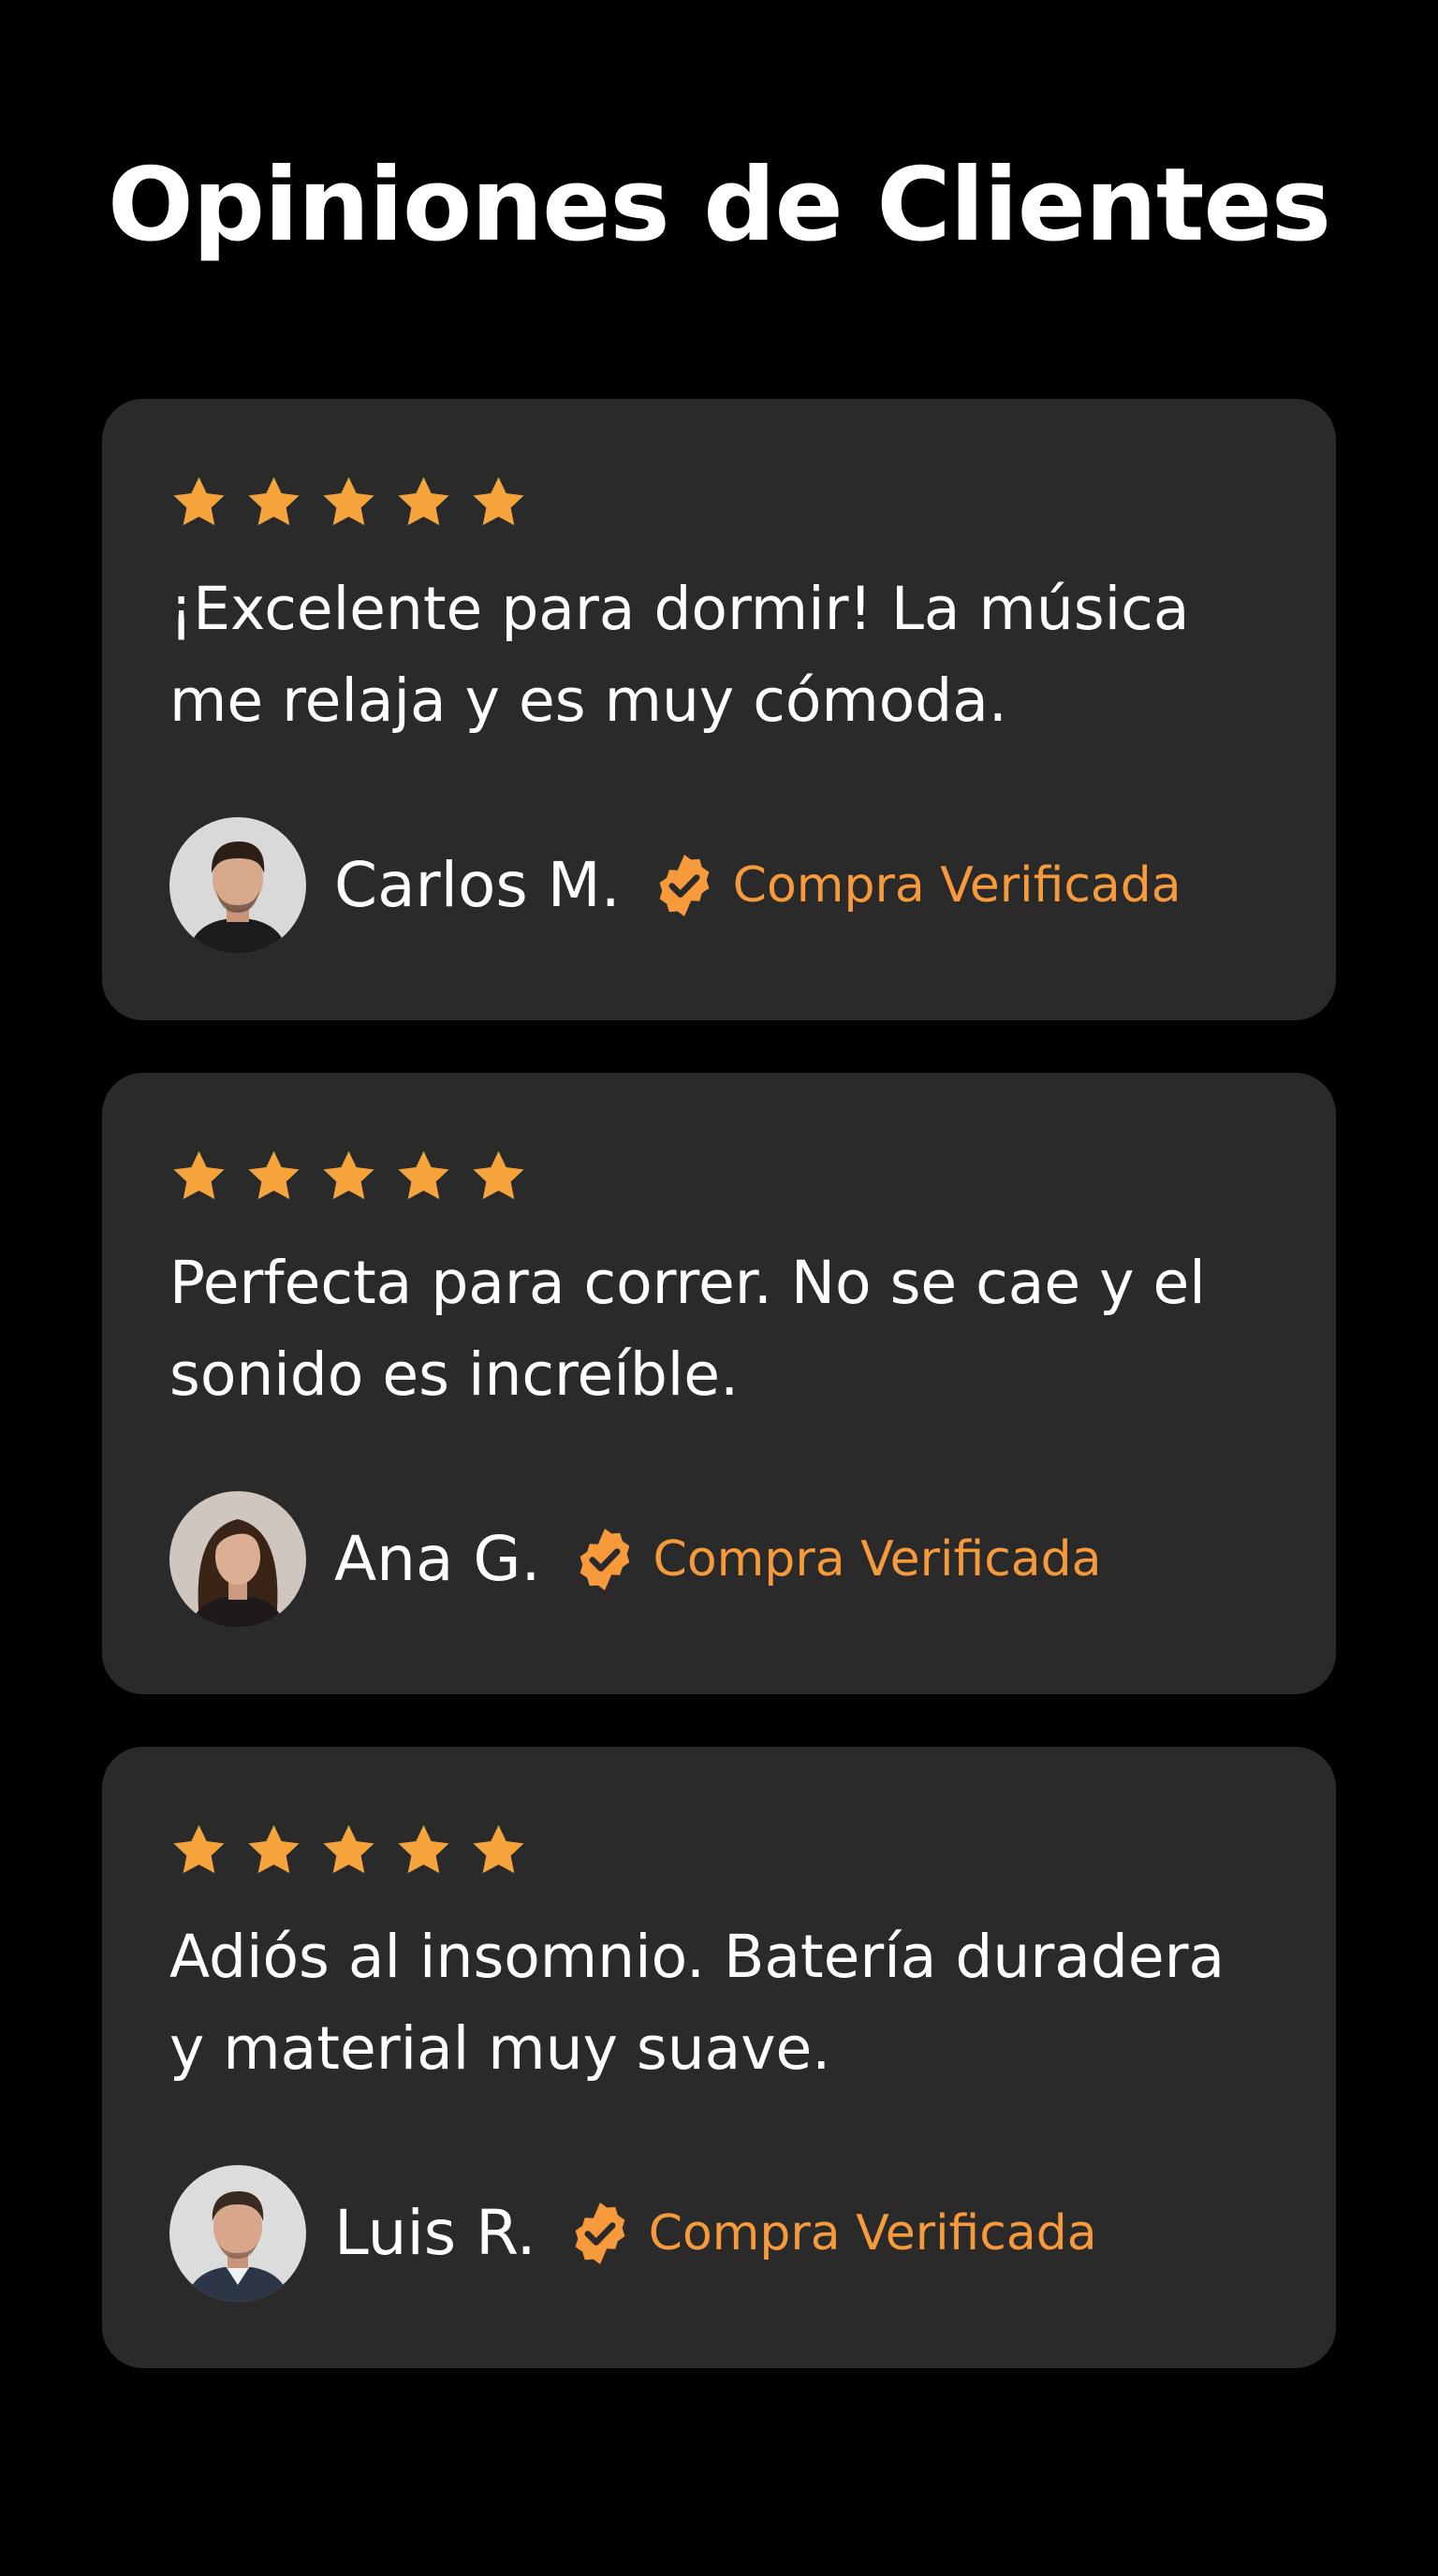 The width and height of the screenshot is (1438, 2576). What do you see at coordinates (719, 205) in the screenshot?
I see `page-title: Opiniones de Clientes` at bounding box center [719, 205].